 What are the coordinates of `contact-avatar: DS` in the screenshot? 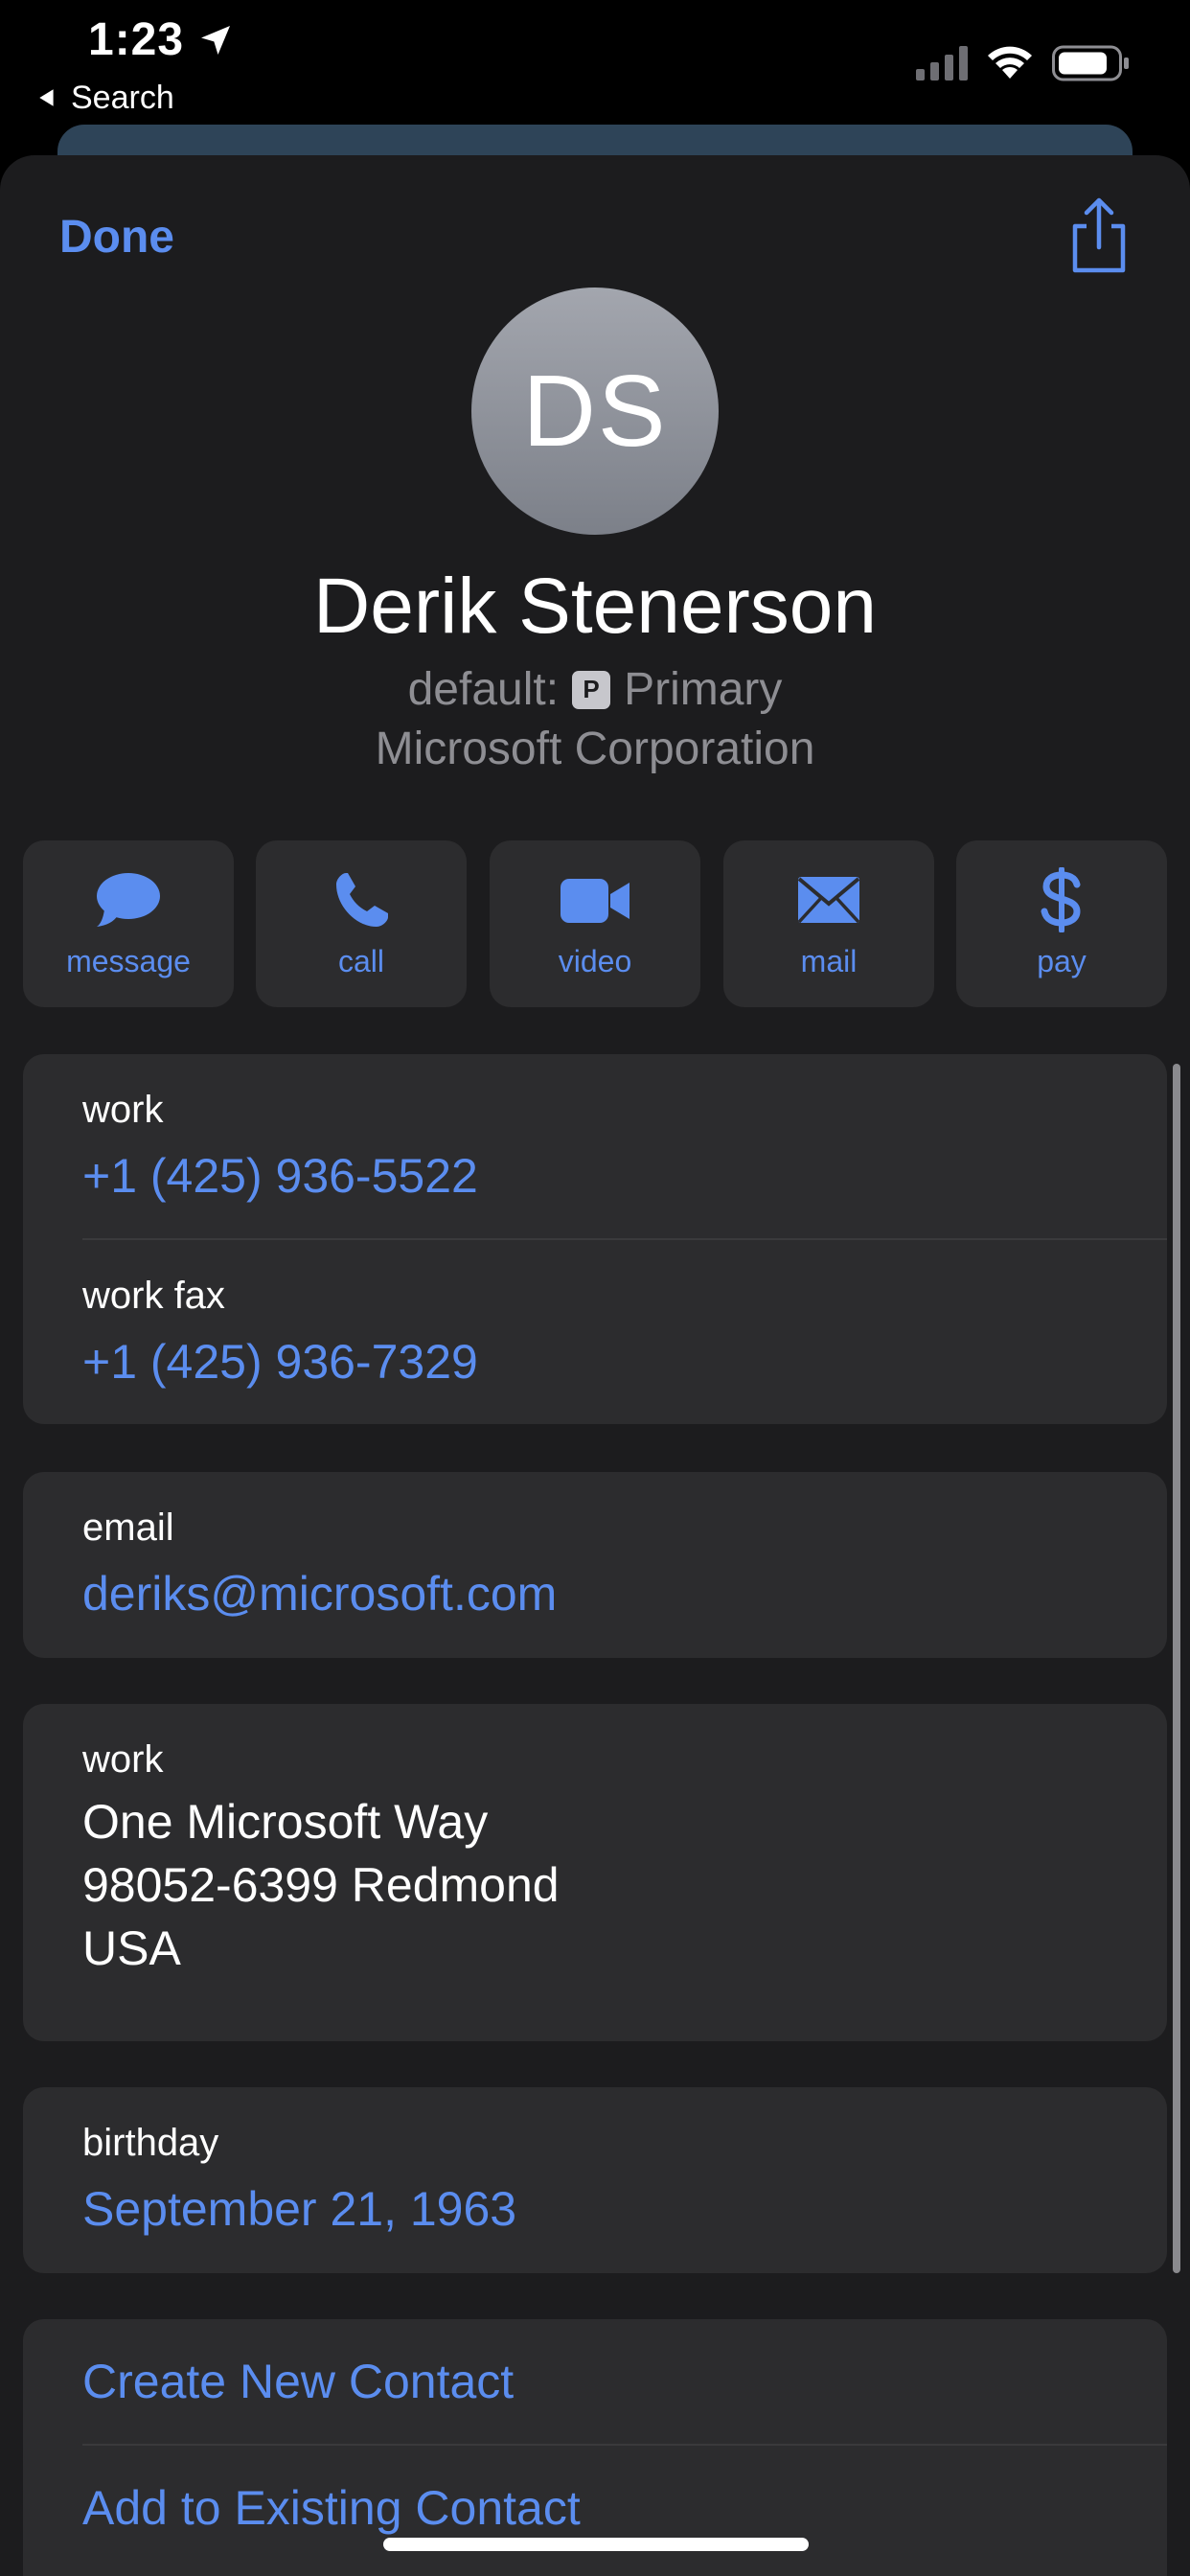 It's located at (595, 411).